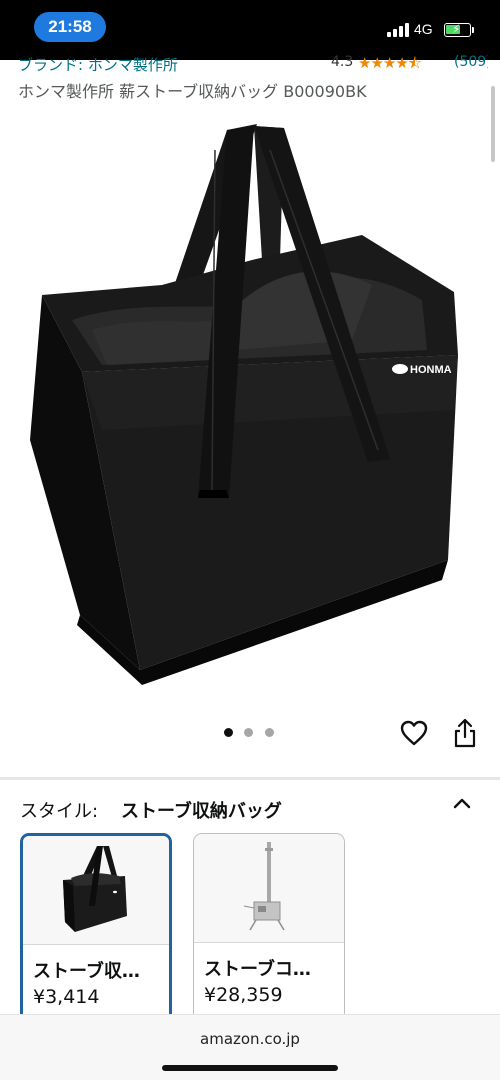 Image resolution: width=500 pixels, height=1080 pixels. Describe the element at coordinates (243, 995) in the screenshot. I see `style-option-price: ¥28,359` at that location.